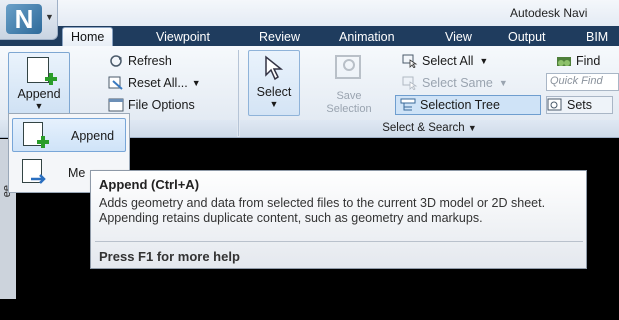 The height and width of the screenshot is (320, 619). I want to click on sets-label: Sets, so click(580, 105).